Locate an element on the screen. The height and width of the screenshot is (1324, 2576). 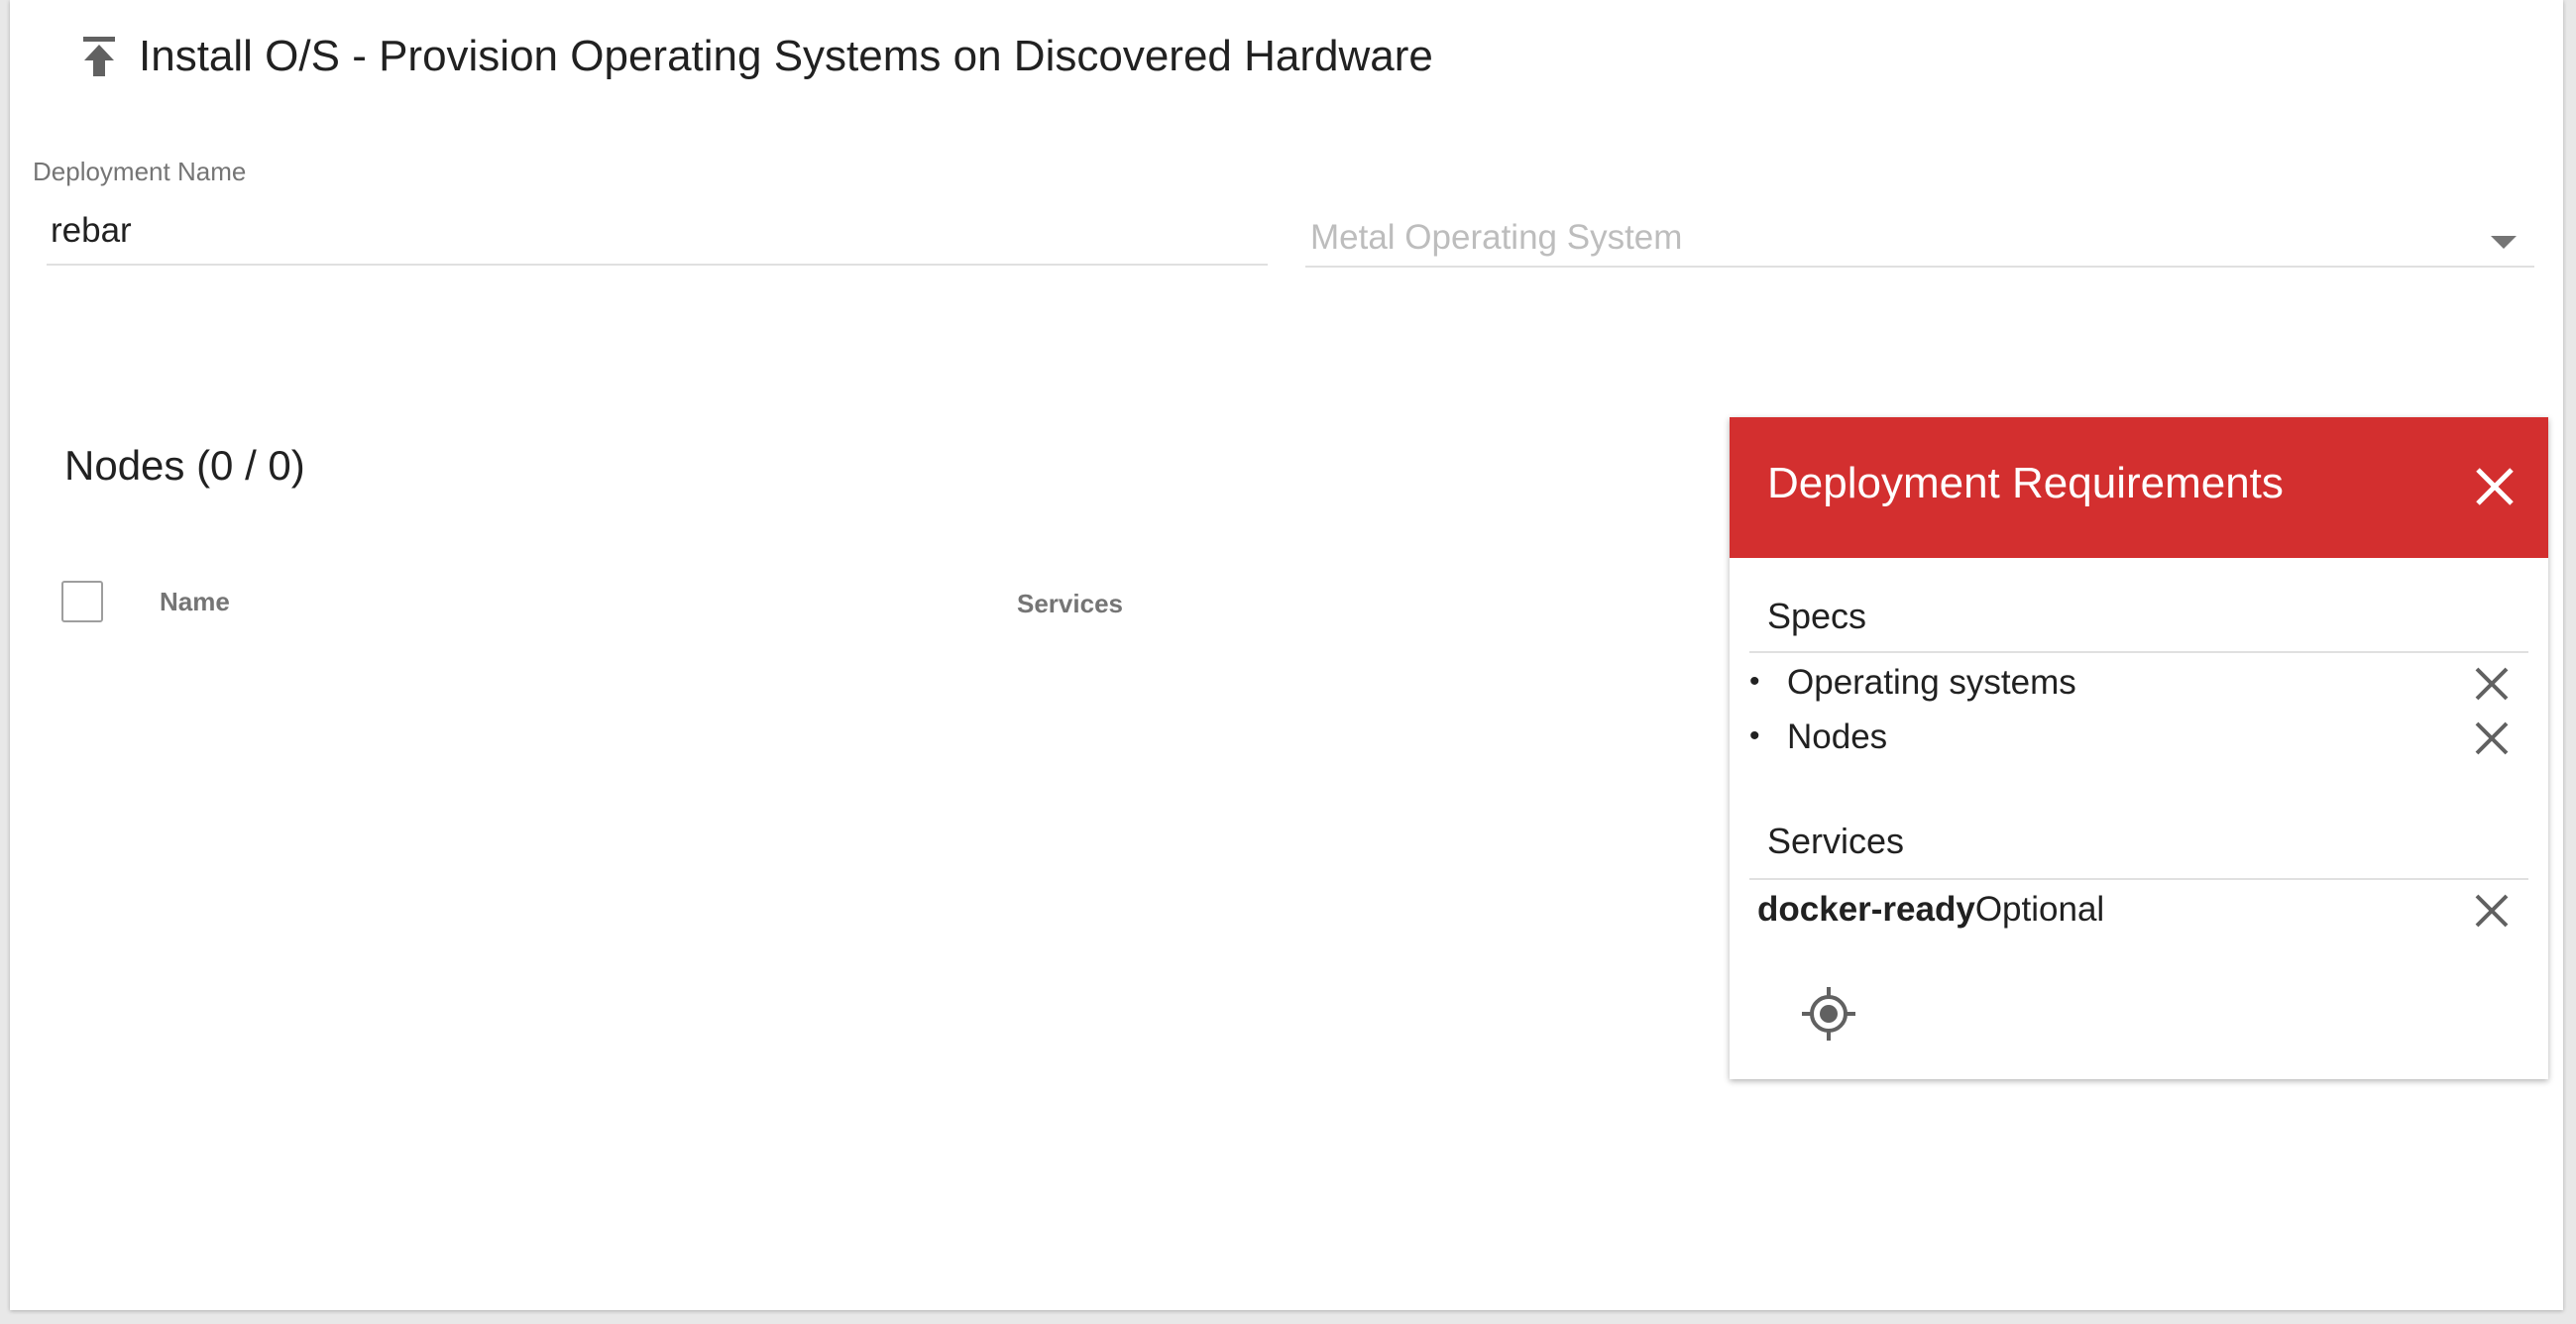
upload-arrow-icon is located at coordinates (99, 56).